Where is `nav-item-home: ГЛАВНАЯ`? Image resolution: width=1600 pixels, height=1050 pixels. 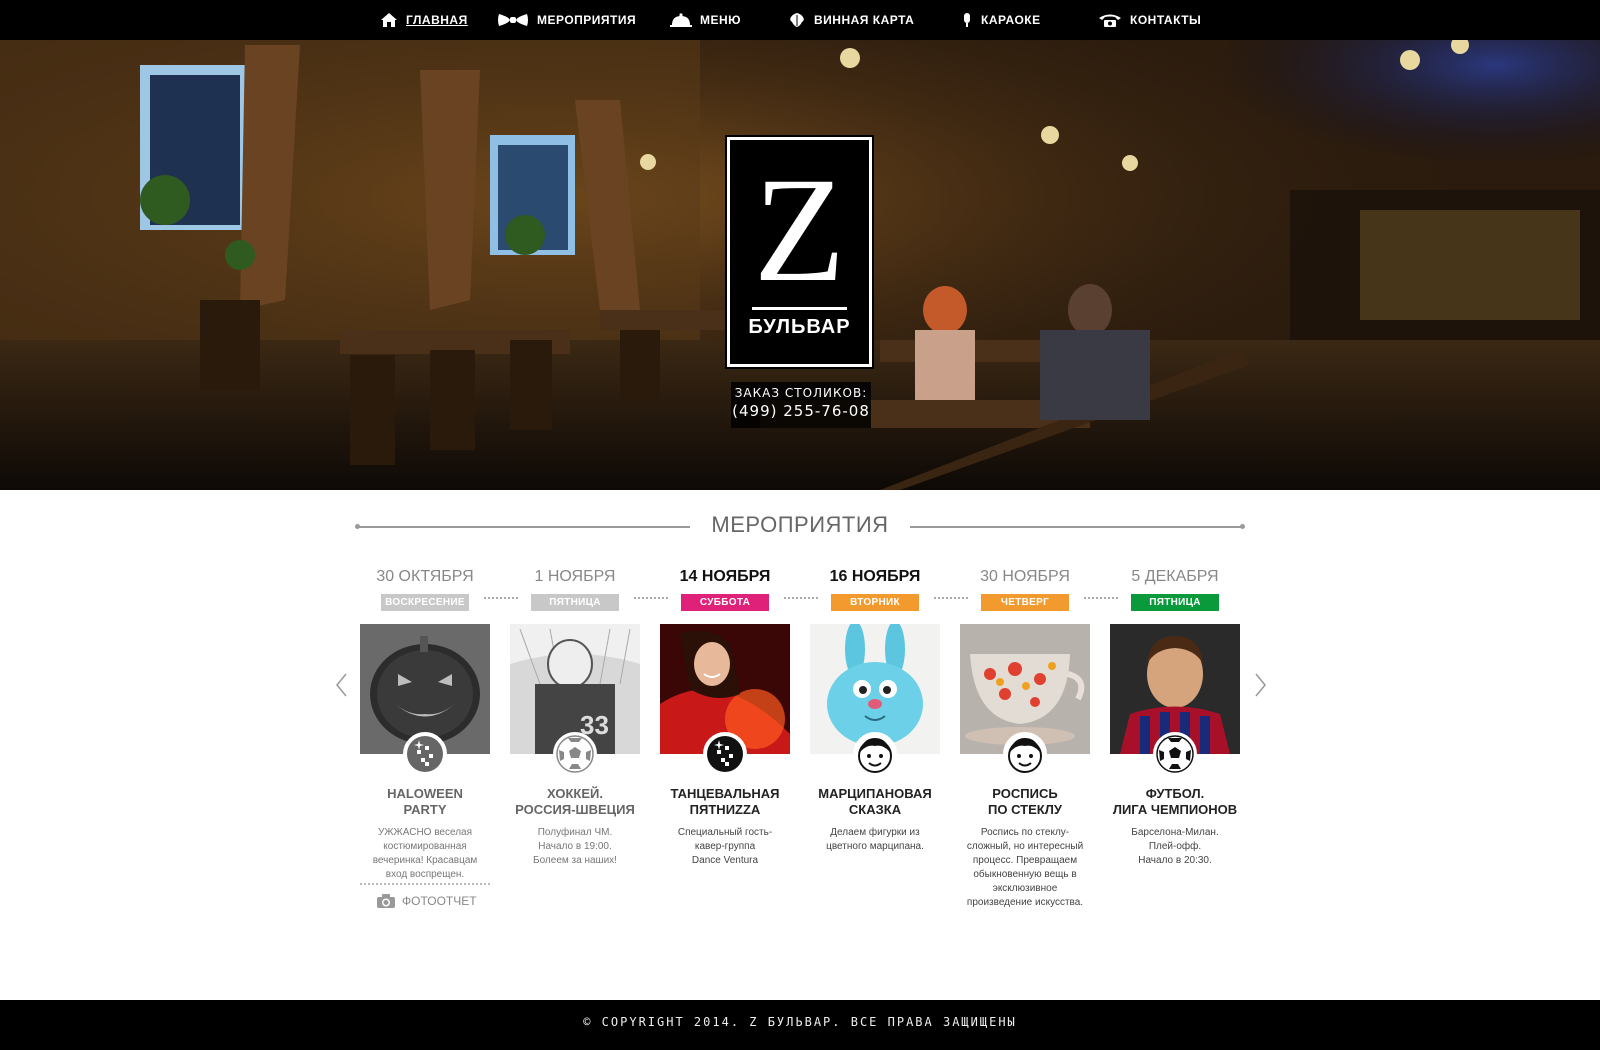
nav-item-home: ГЛАВНАЯ is located at coordinates (424, 20).